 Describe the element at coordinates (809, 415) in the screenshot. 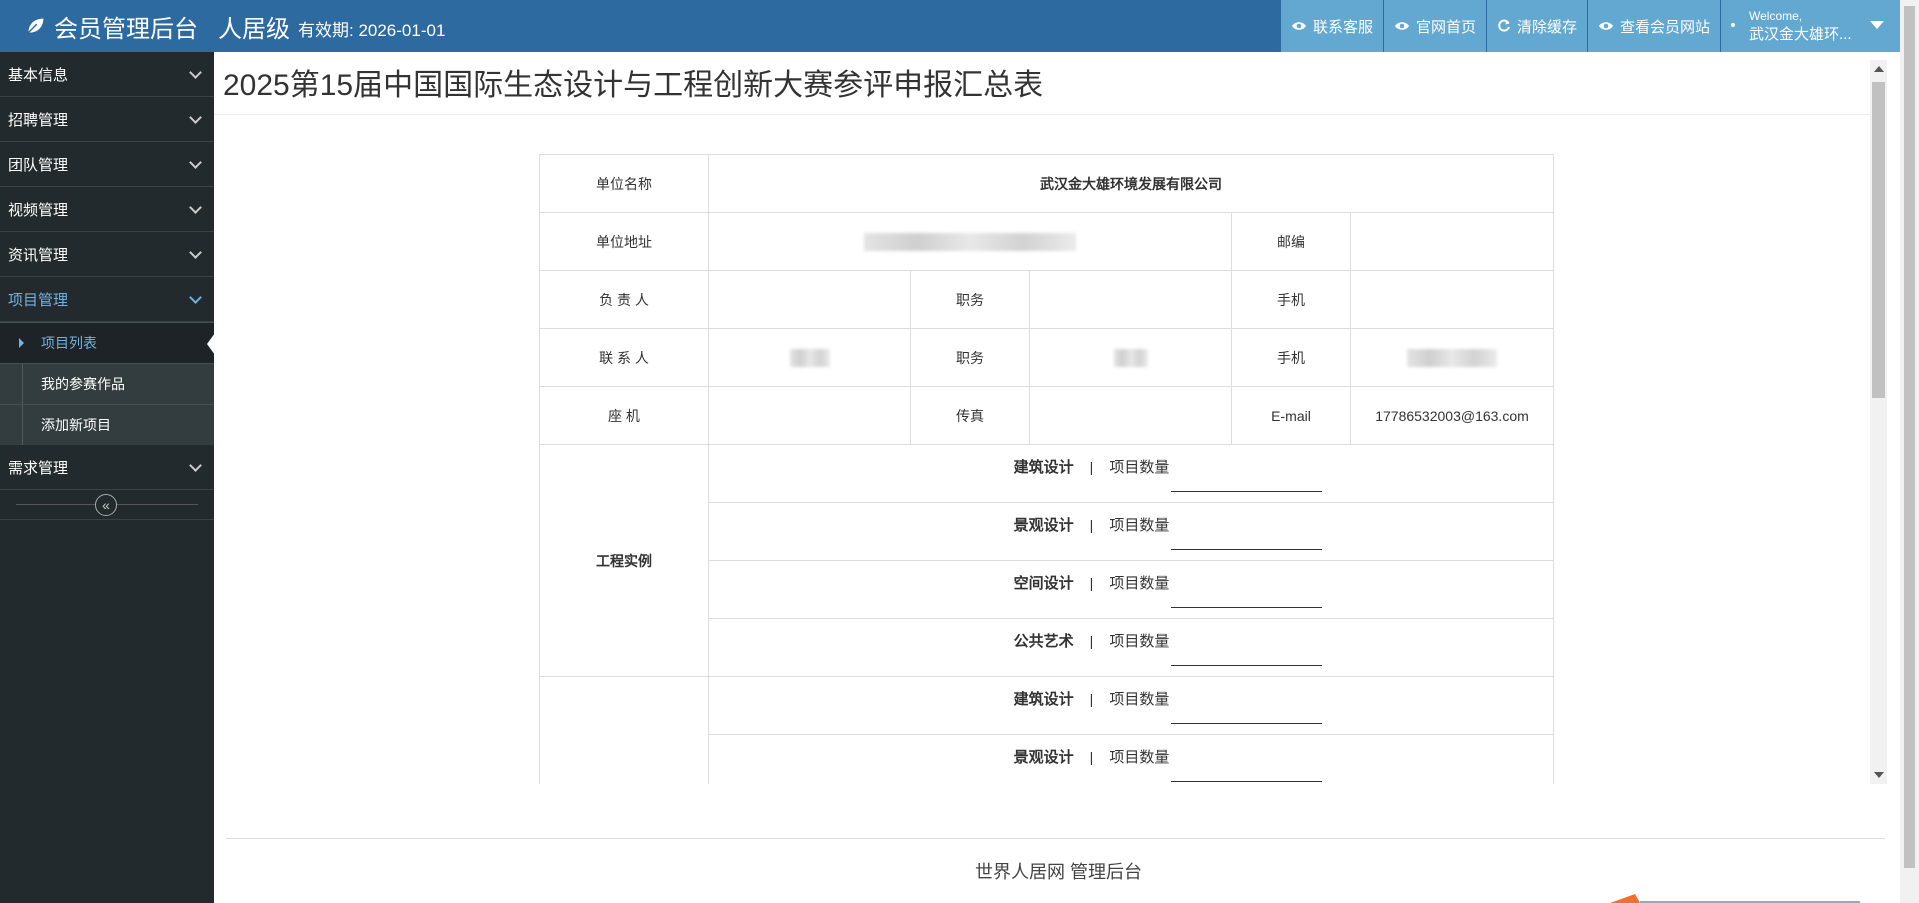

I see `landline-value` at that location.